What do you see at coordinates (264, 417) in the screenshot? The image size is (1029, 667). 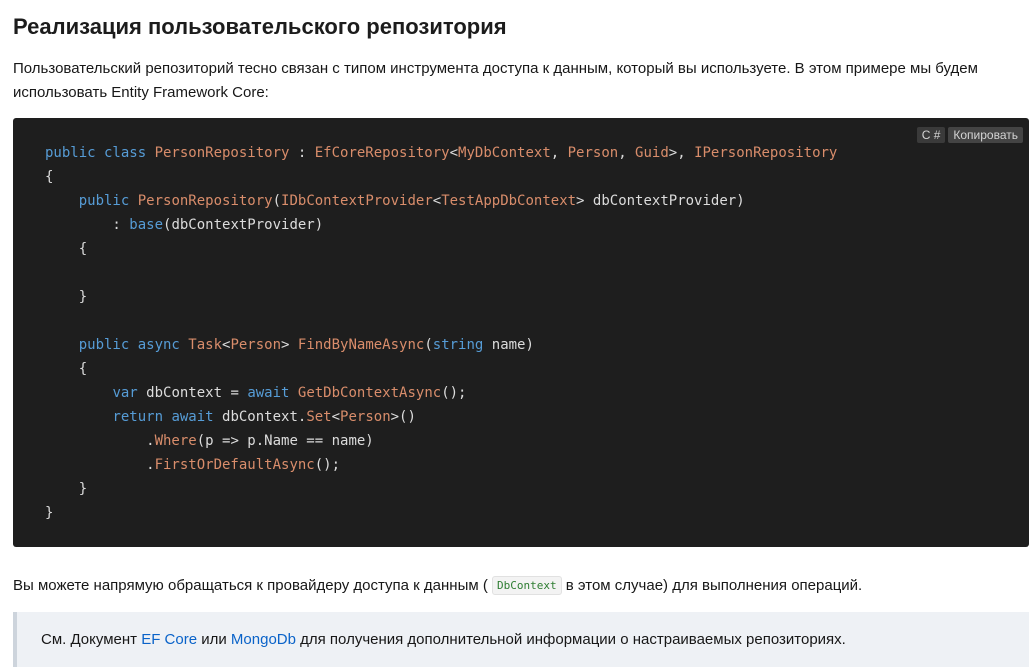 I see `code-token: dbContext.` at bounding box center [264, 417].